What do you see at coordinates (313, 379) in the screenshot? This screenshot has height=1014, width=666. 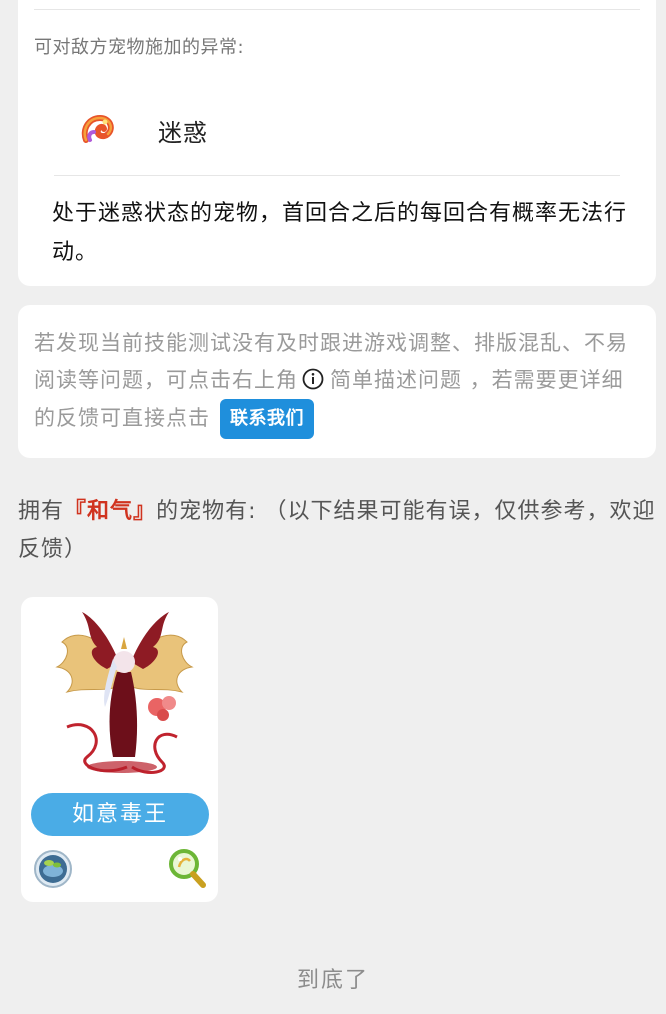 I see `info-circle-icon` at bounding box center [313, 379].